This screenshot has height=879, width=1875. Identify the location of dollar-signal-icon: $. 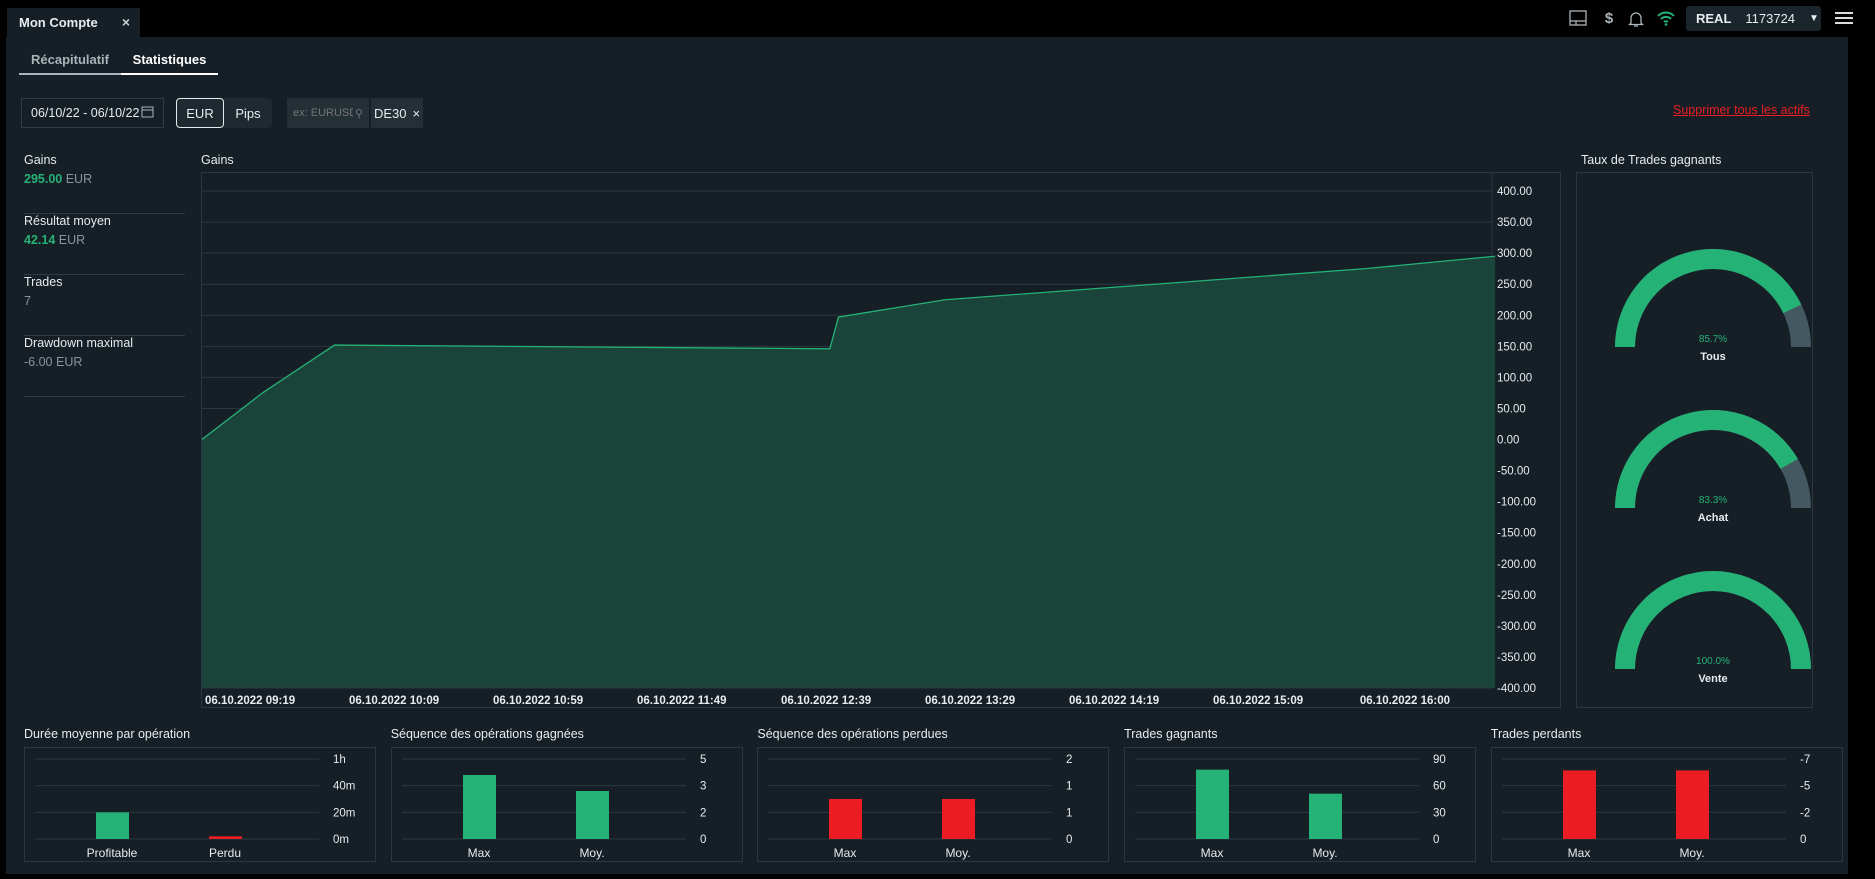
(1609, 19).